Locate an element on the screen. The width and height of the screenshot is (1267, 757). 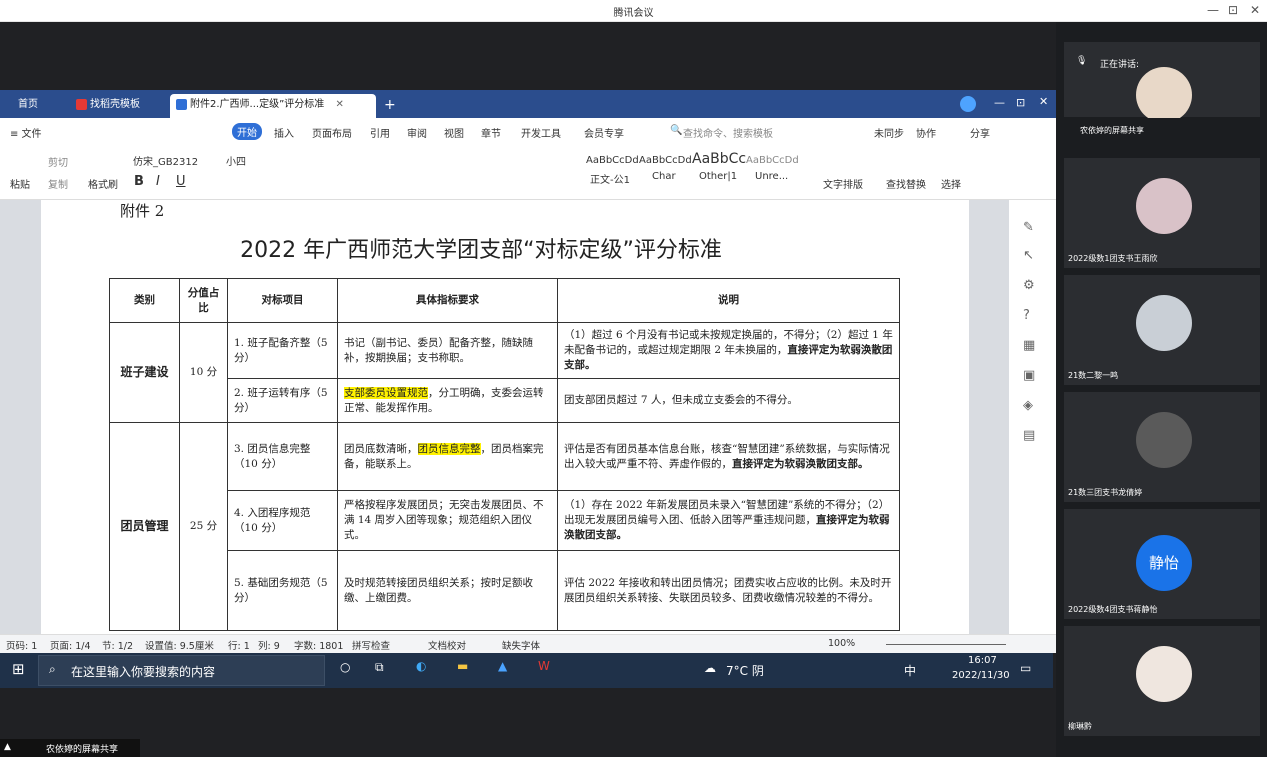
style-normal-preview: AaBbCcDd is located at coordinates (612, 160).